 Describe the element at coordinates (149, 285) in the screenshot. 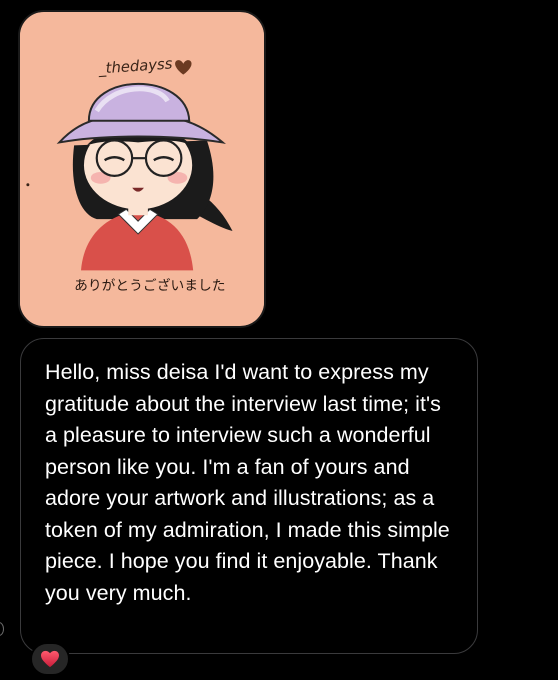

I see `illustration-caption: ありがとうございました` at that location.